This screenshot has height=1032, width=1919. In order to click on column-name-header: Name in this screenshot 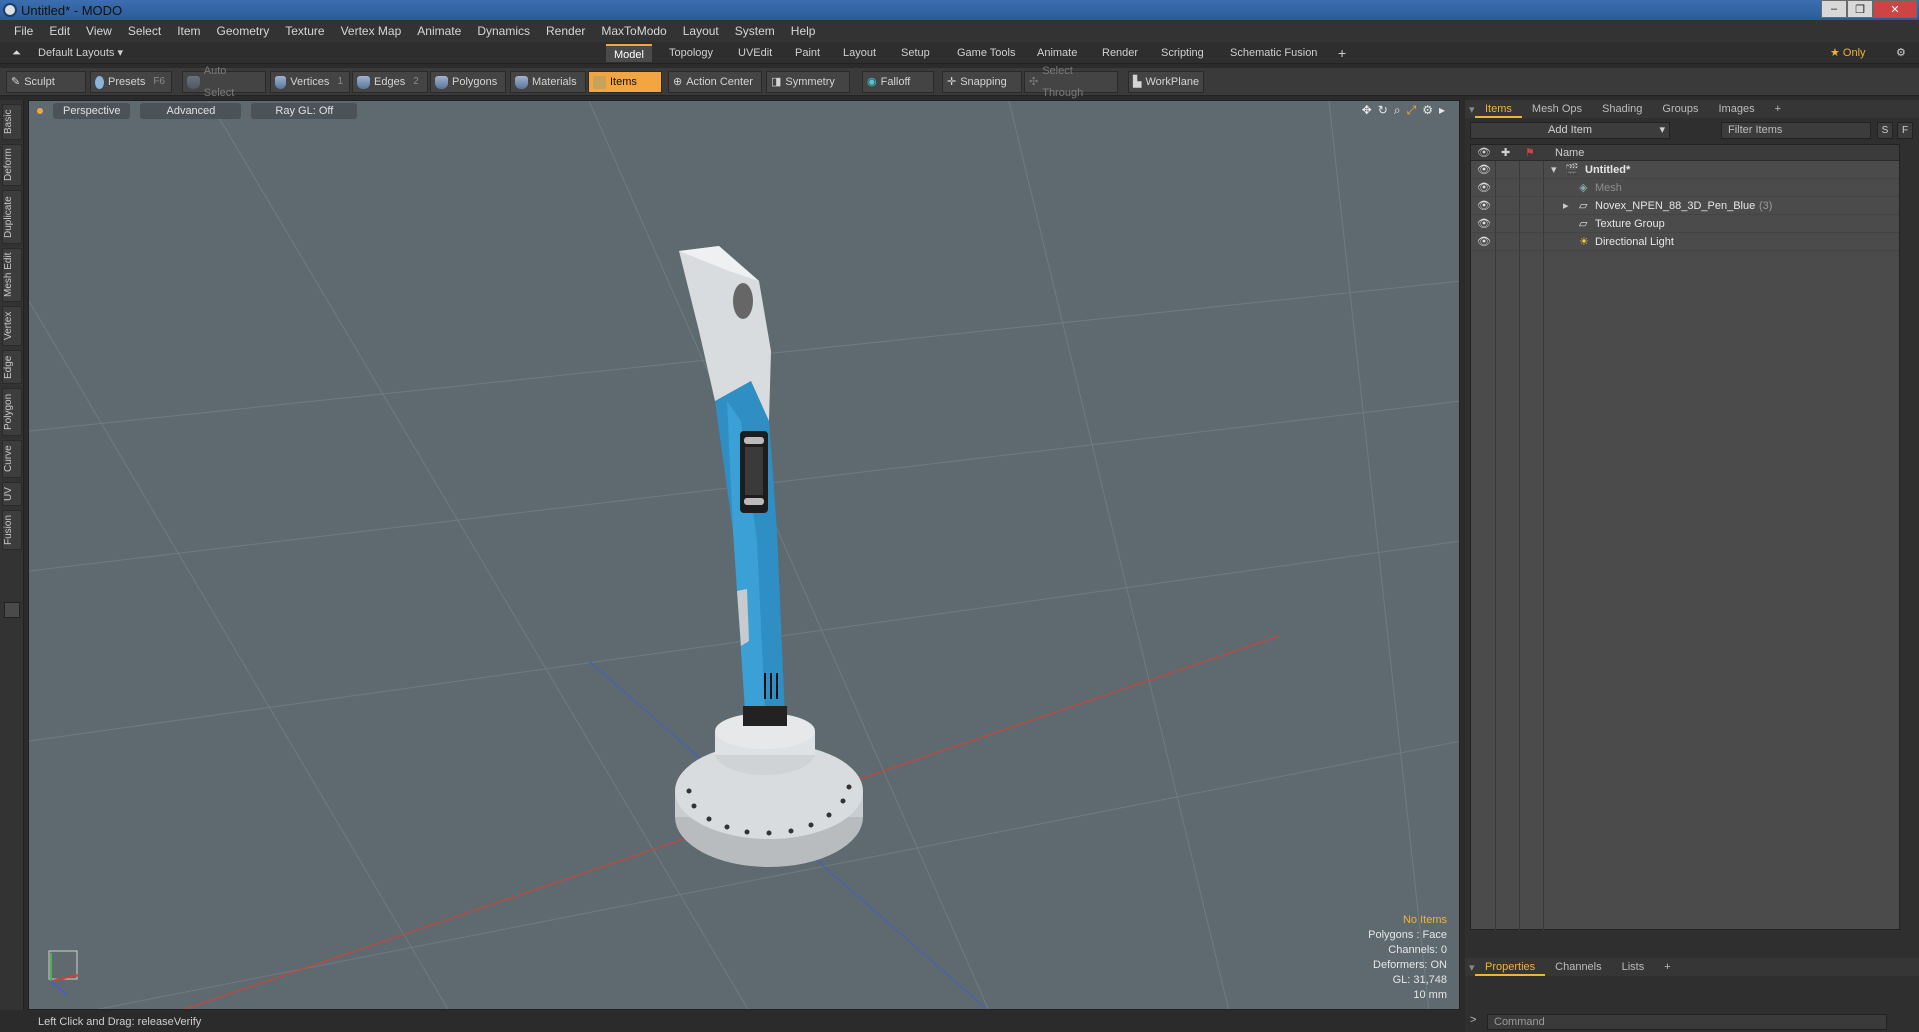, I will do `click(1569, 153)`.